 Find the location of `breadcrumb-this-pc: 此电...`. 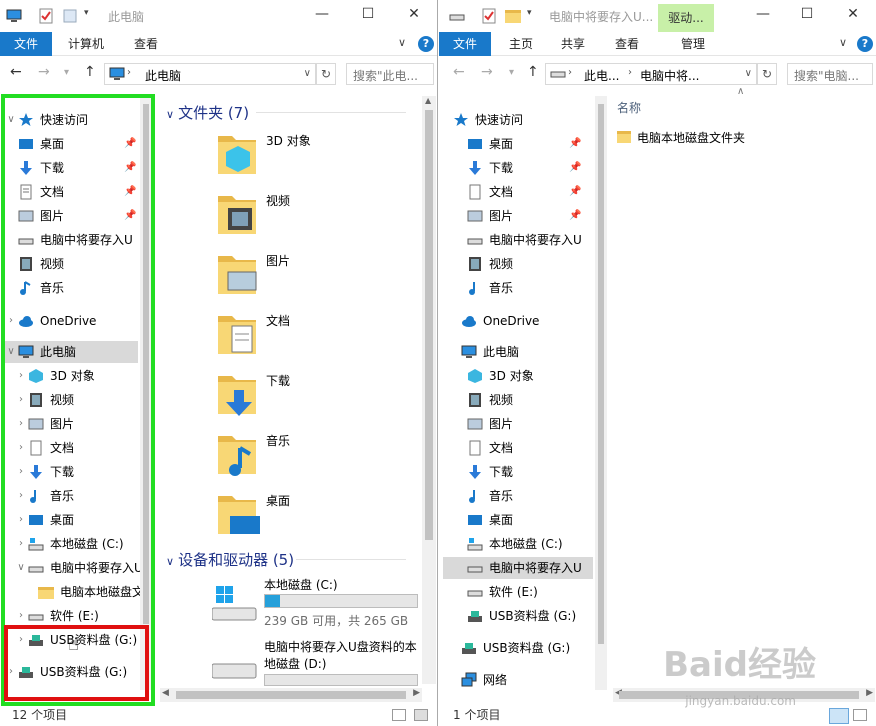

breadcrumb-this-pc: 此电... is located at coordinates (601, 75).